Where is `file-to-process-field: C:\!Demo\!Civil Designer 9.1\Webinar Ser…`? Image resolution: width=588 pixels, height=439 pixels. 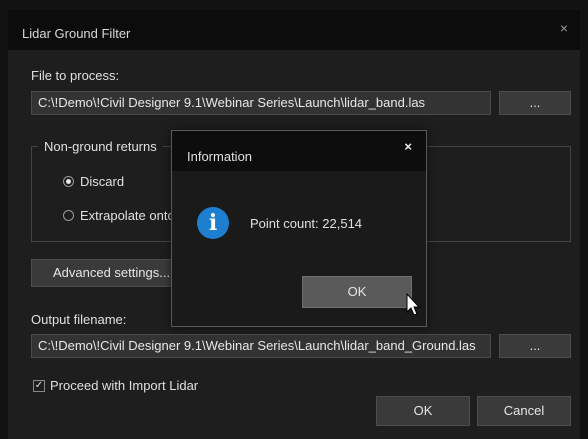
file-to-process-field: C:\!Demo\!Civil Designer 9.1\Webinar Ser… is located at coordinates (261, 103).